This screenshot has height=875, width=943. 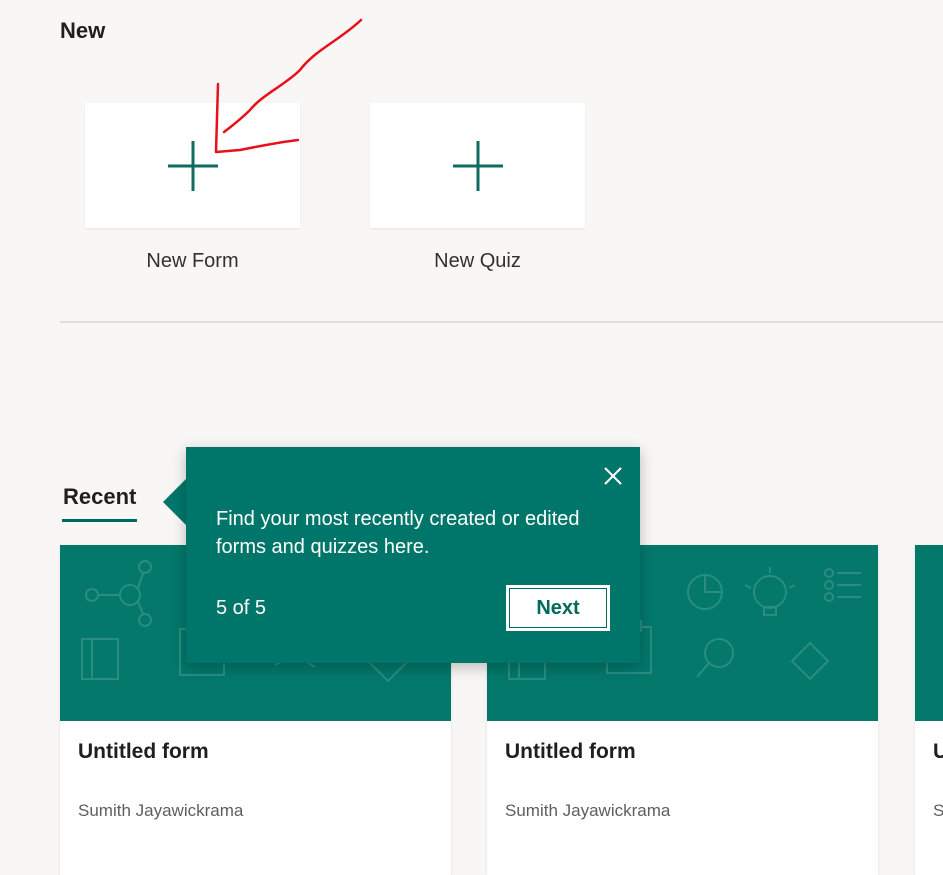 What do you see at coordinates (558, 608) in the screenshot?
I see `next-button: Next` at bounding box center [558, 608].